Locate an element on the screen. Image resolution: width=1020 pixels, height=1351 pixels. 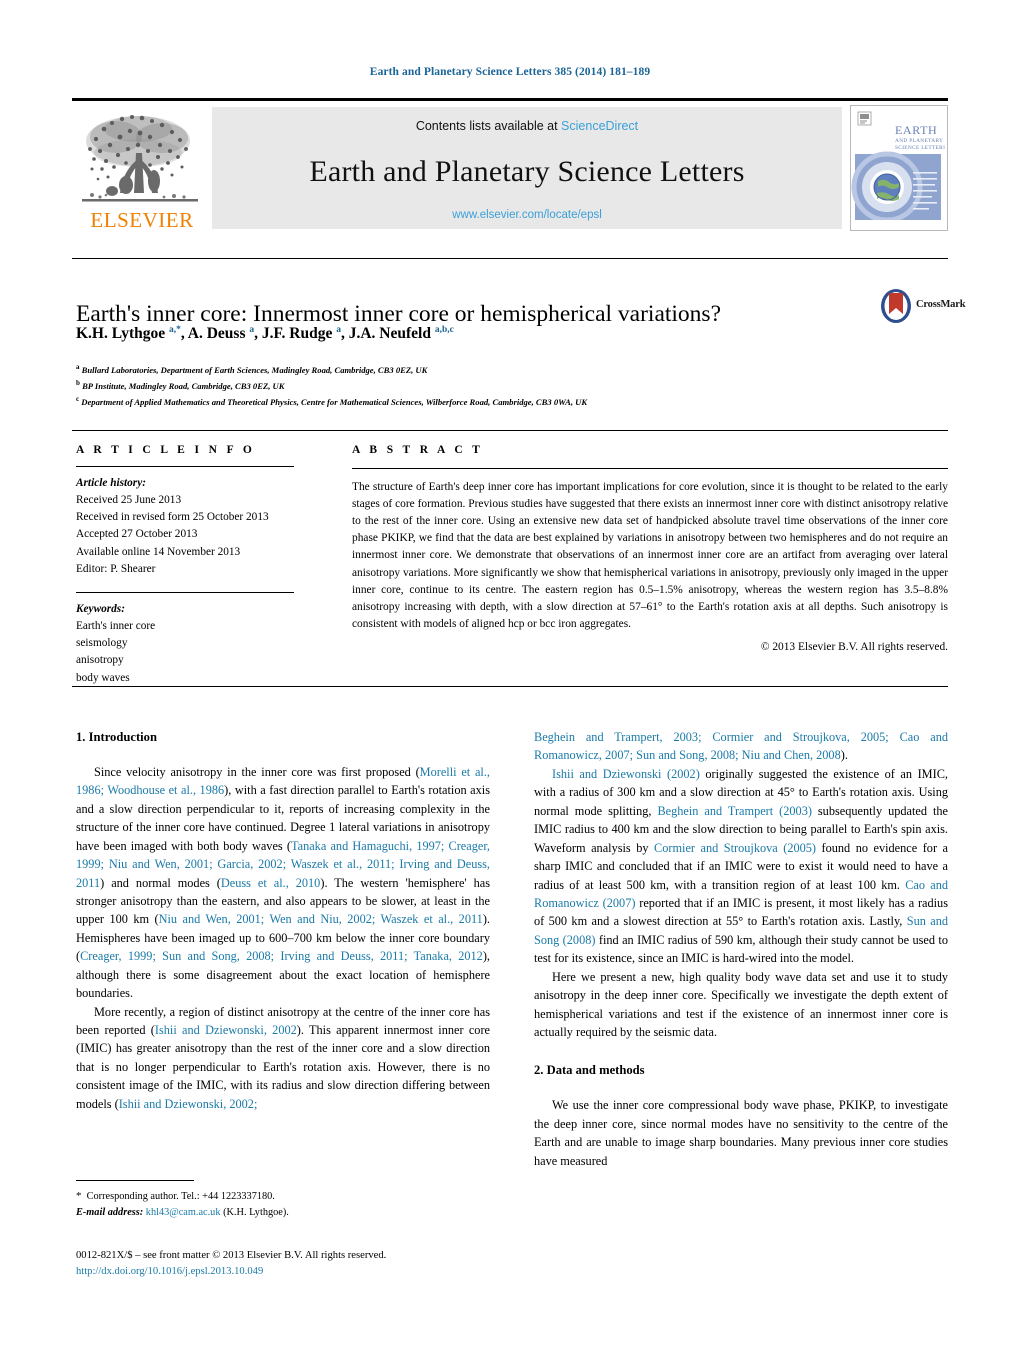
journal-cover-thumbnail: EARTH AND PLANETARY SCIENCE LETTERS is located at coordinates (899, 168).